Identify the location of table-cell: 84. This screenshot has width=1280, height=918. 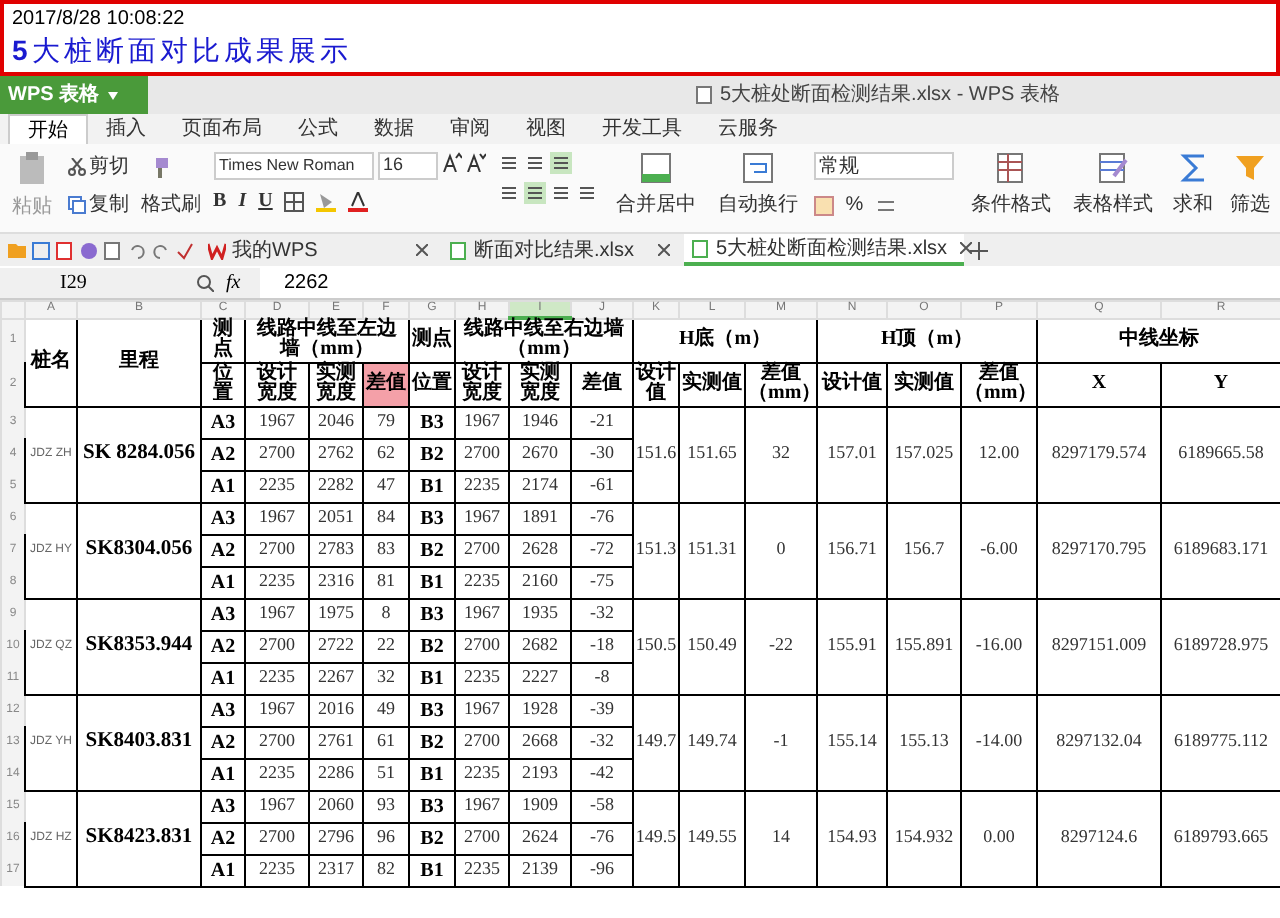
(386, 518).